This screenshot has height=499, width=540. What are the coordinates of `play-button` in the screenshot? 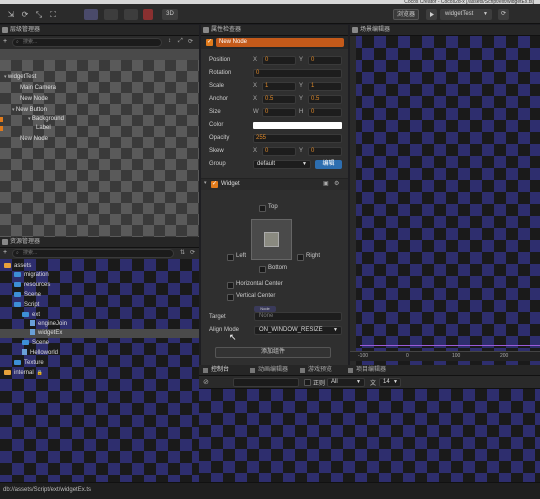 It's located at (431, 14).